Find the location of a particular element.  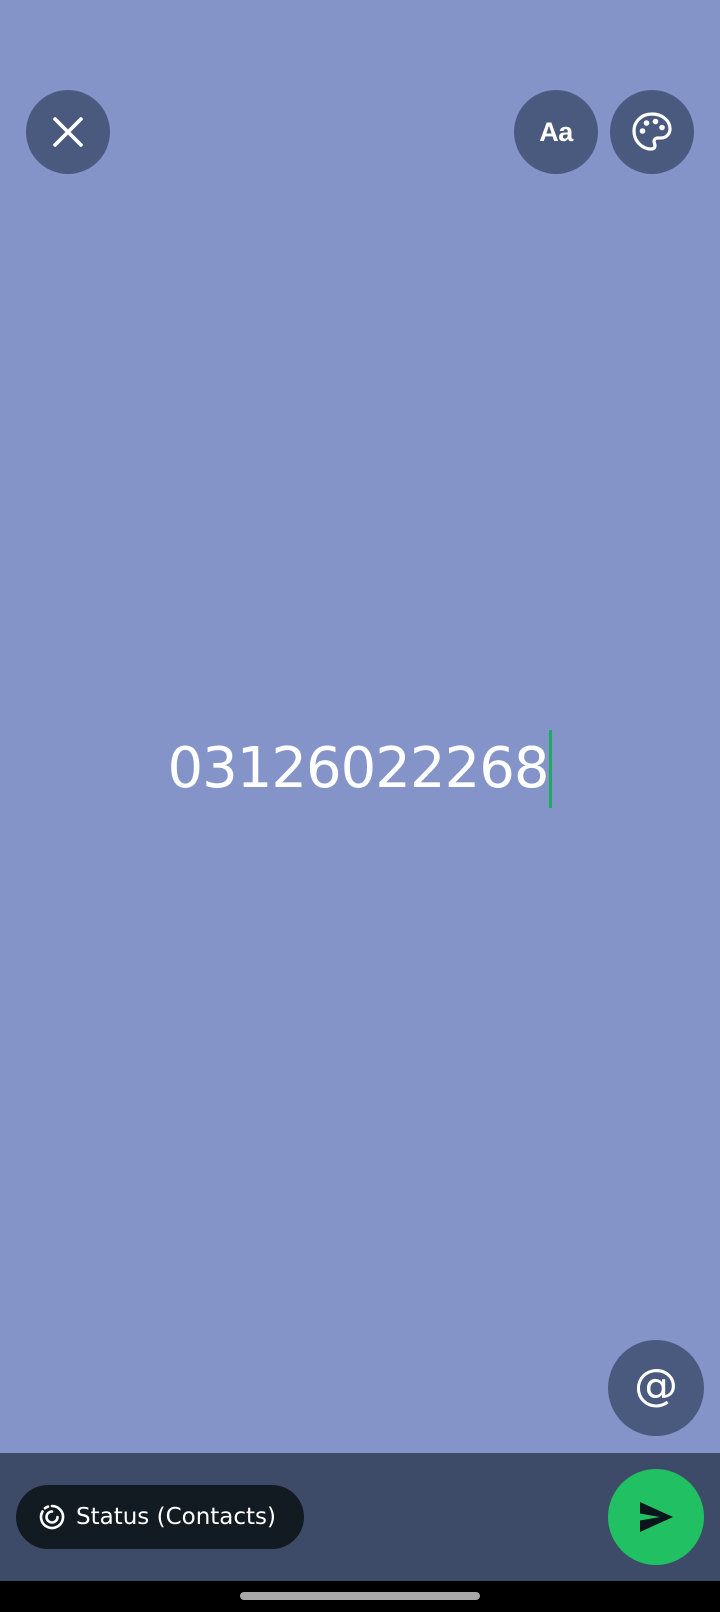

status-text-area: 03126022268 is located at coordinates (360, 769).